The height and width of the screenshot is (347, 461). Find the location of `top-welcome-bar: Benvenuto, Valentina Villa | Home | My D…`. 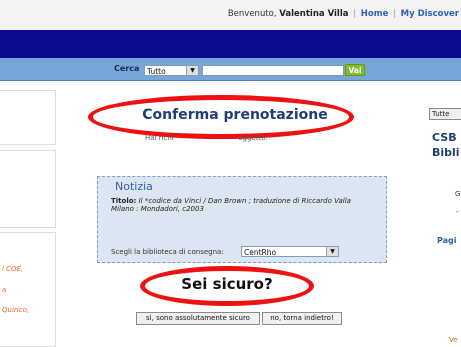

top-welcome-bar: Benvenuto, Valentina Villa | Home | My D… is located at coordinates (230, 15).